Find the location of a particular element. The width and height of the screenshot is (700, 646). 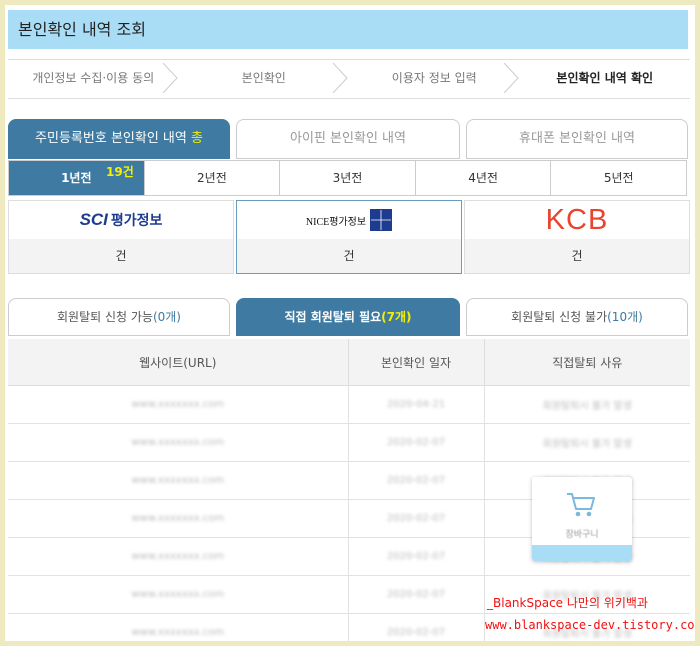

kcb-logo-text: KCB is located at coordinates (577, 219).